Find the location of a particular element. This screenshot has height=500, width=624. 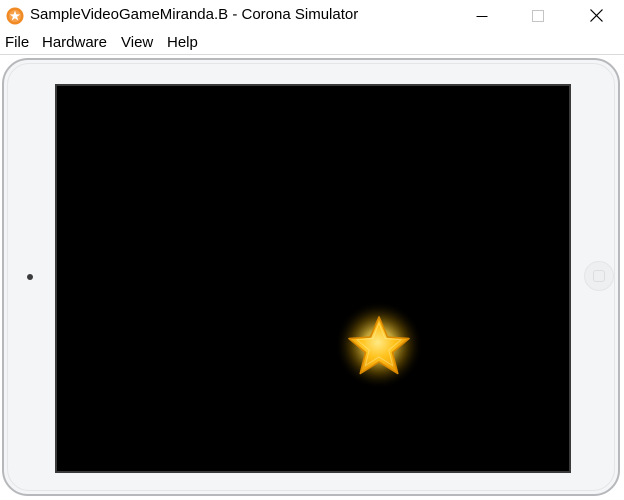

menu-bar: File Hardware View Help is located at coordinates (312, 42).